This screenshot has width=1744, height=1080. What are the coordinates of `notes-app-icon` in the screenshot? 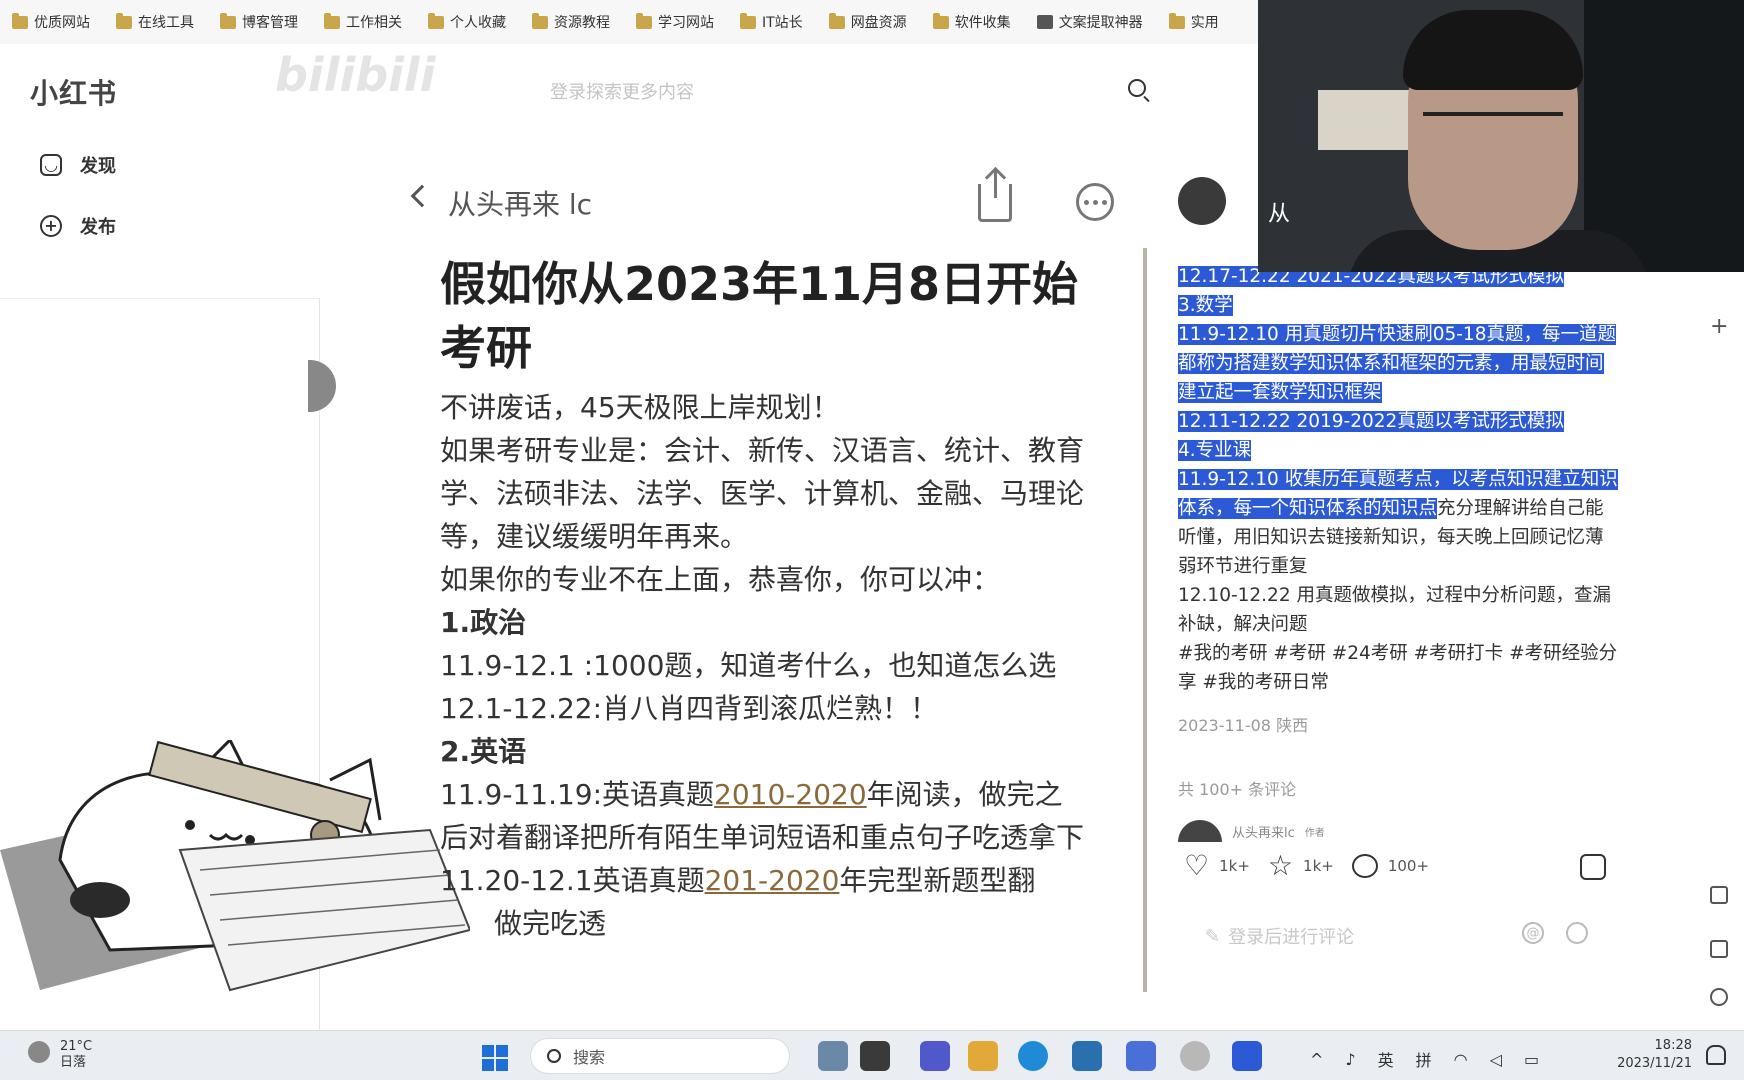 It's located at (1141, 1056).